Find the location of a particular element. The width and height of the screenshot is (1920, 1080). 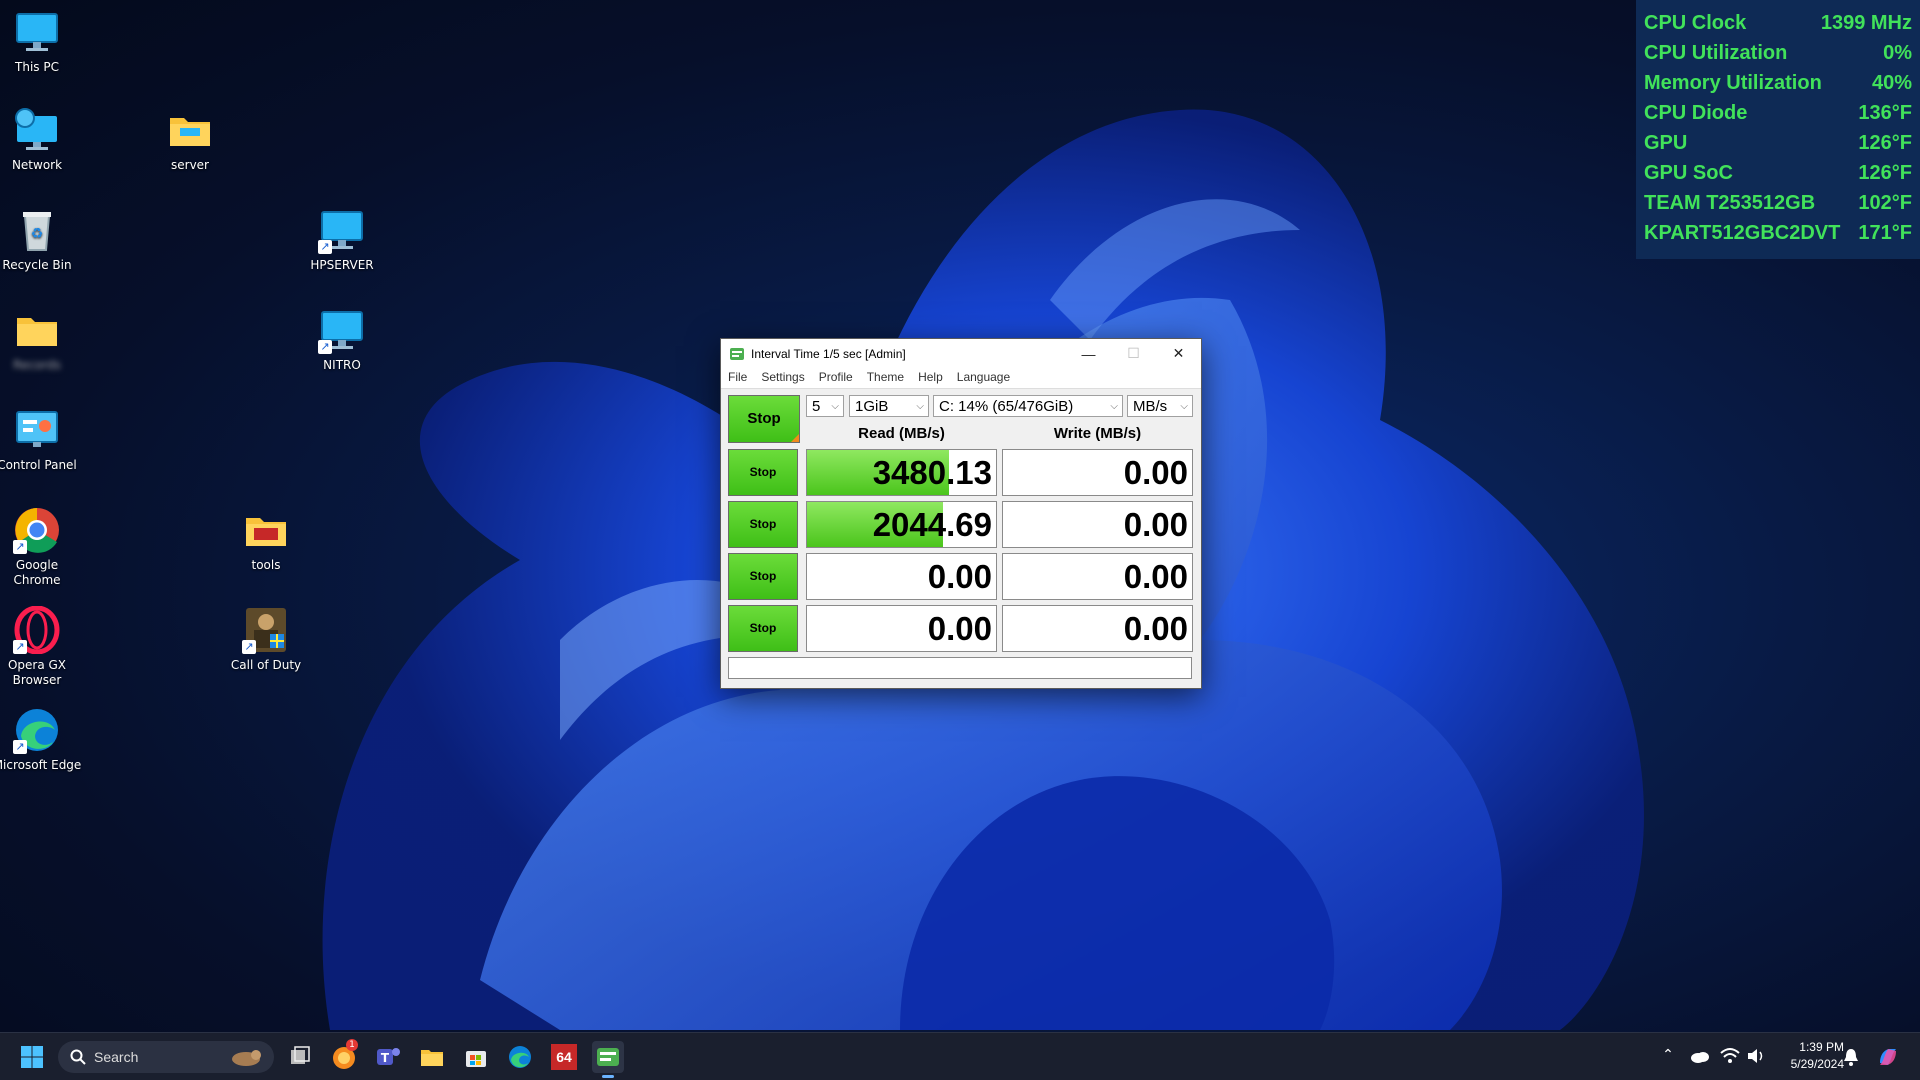

task-view-button is located at coordinates (300, 1057).